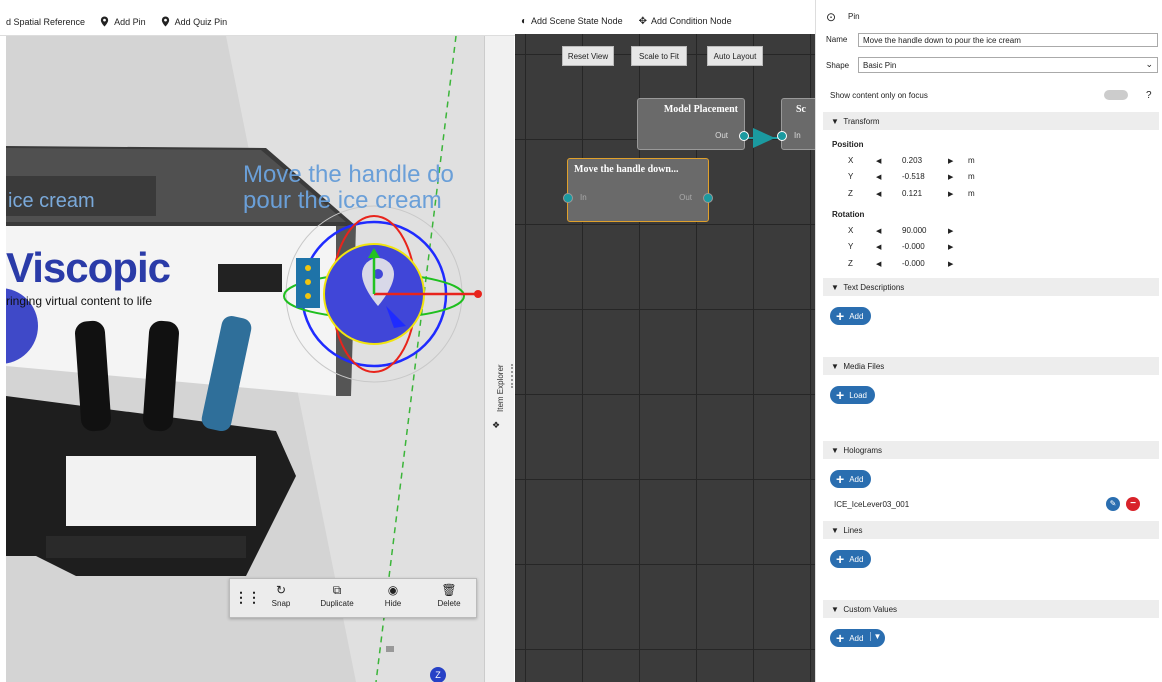  I want to click on holograms-section-header: ▼ Holograms, so click(991, 450).